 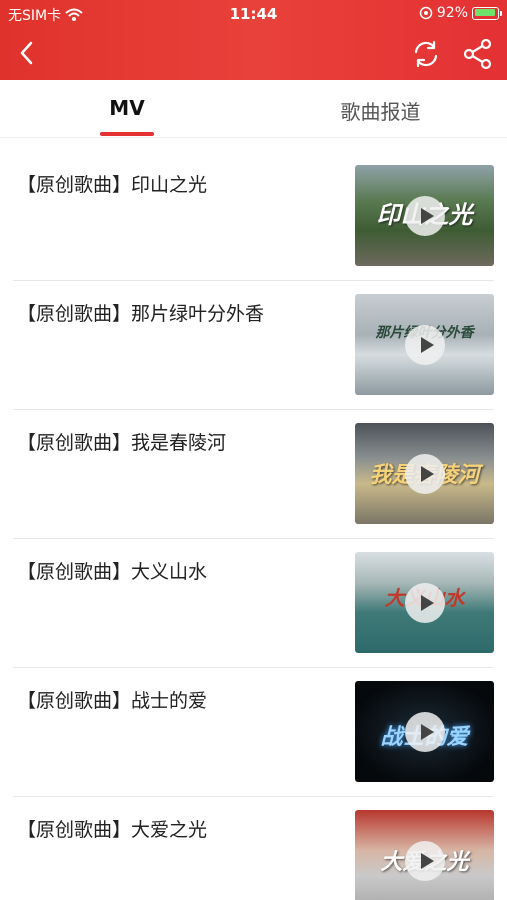 I want to click on list-item: 【原创歌曲】战士的爱 战士的爱, so click(x=253, y=732).